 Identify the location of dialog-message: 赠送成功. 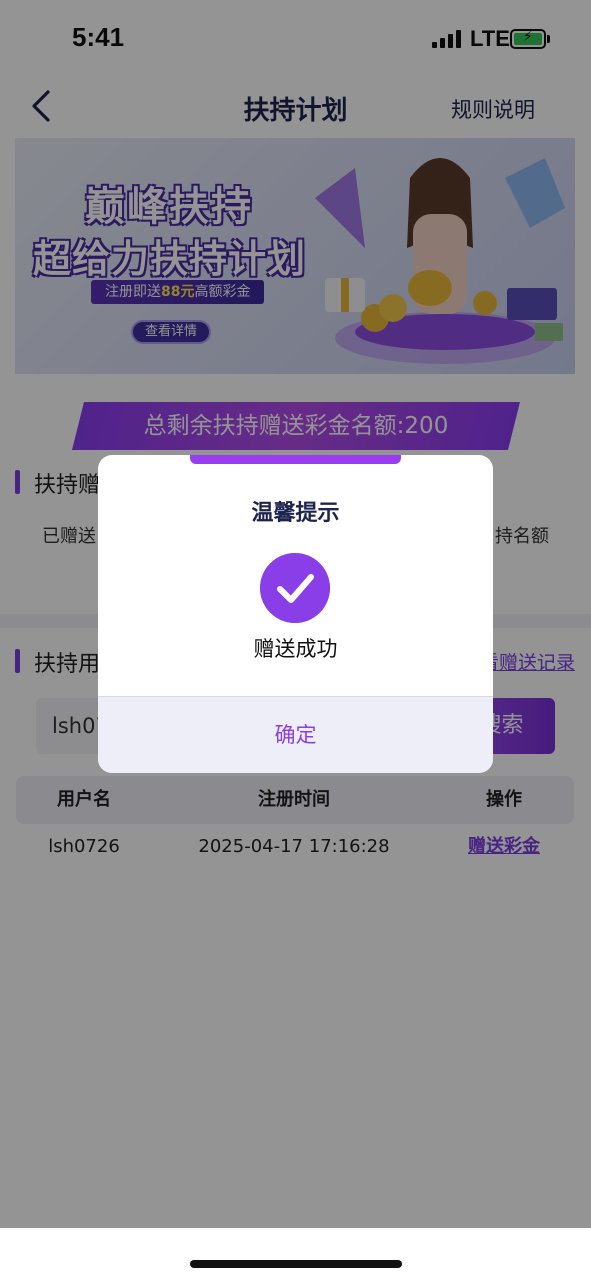
(295, 649).